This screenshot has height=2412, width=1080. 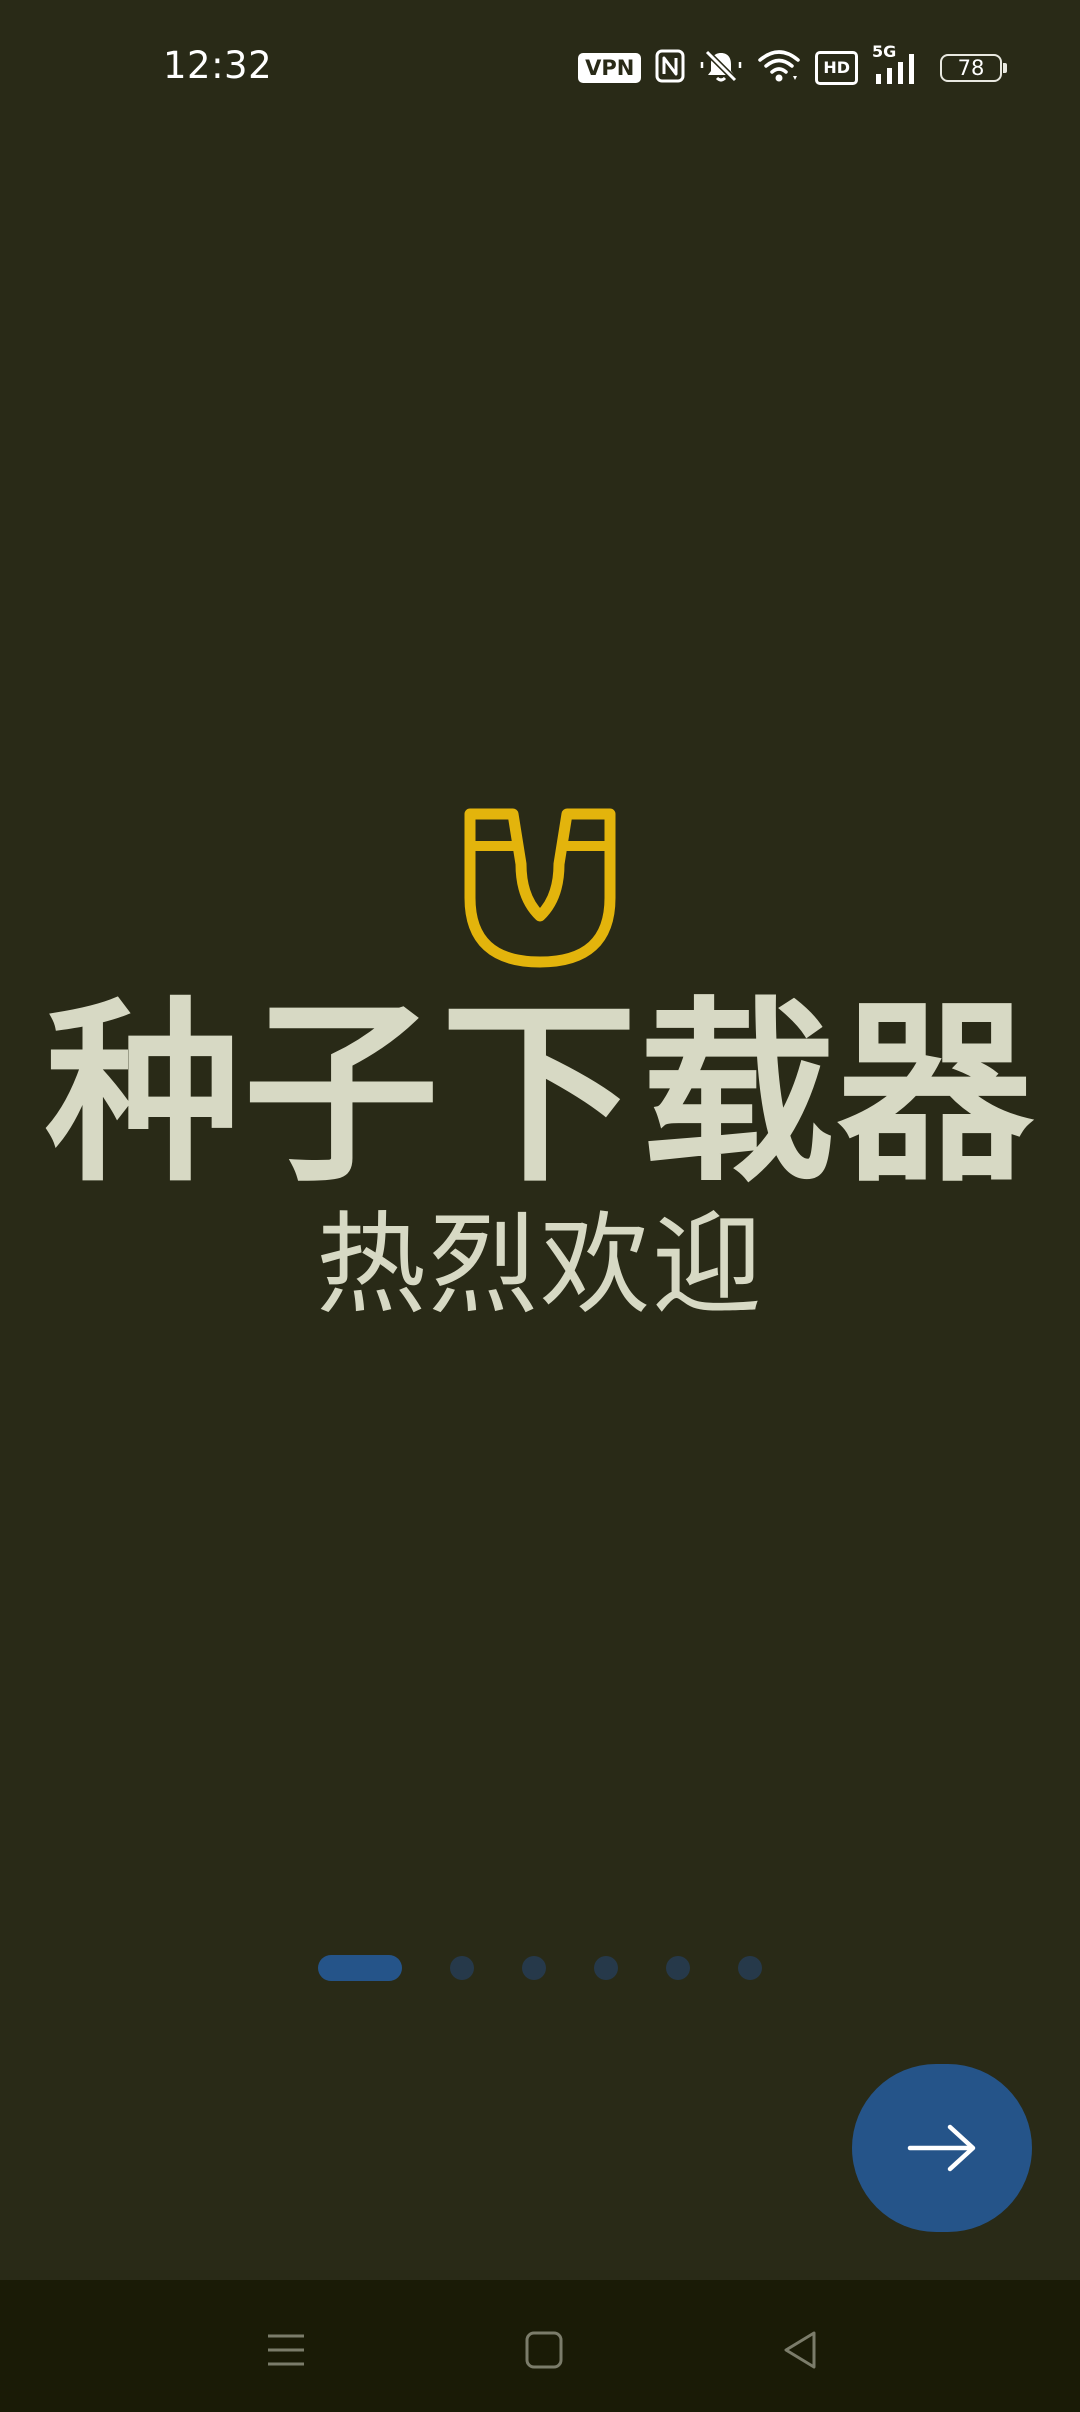 What do you see at coordinates (836, 68) in the screenshot?
I see `hd-badge: HD` at bounding box center [836, 68].